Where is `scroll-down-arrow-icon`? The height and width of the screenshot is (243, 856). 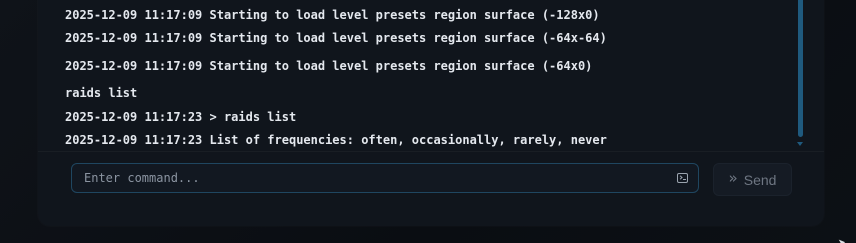 scroll-down-arrow-icon is located at coordinates (800, 144).